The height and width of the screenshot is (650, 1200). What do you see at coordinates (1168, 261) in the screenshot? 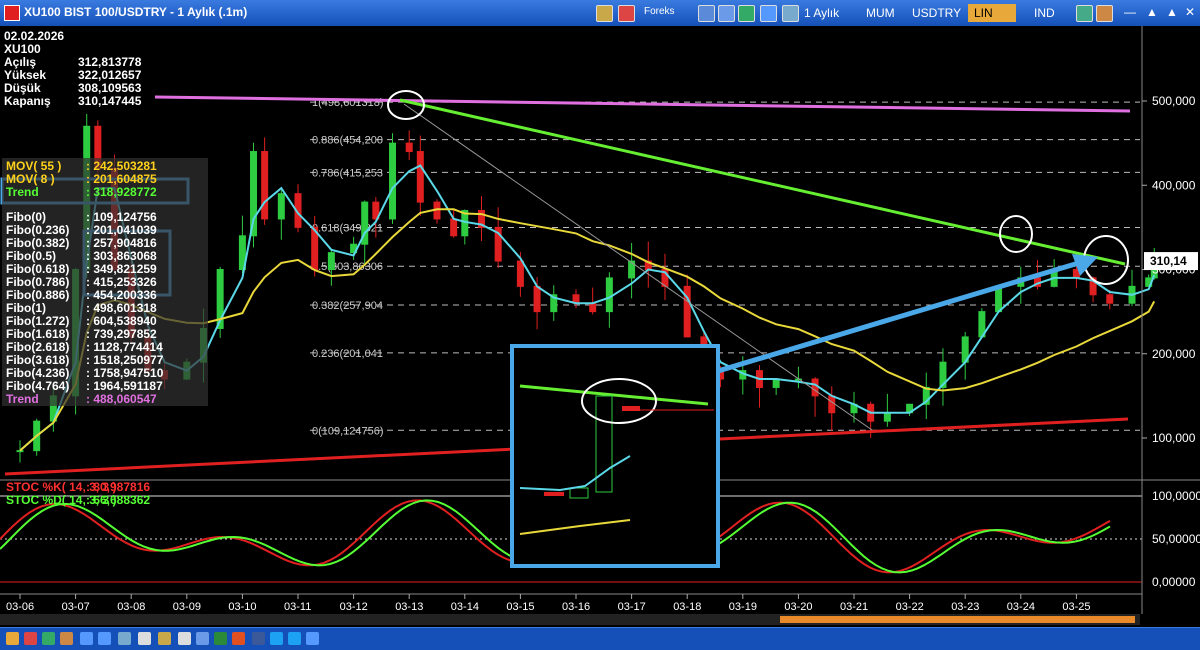
I see `last-price-label: 310,14` at bounding box center [1168, 261].